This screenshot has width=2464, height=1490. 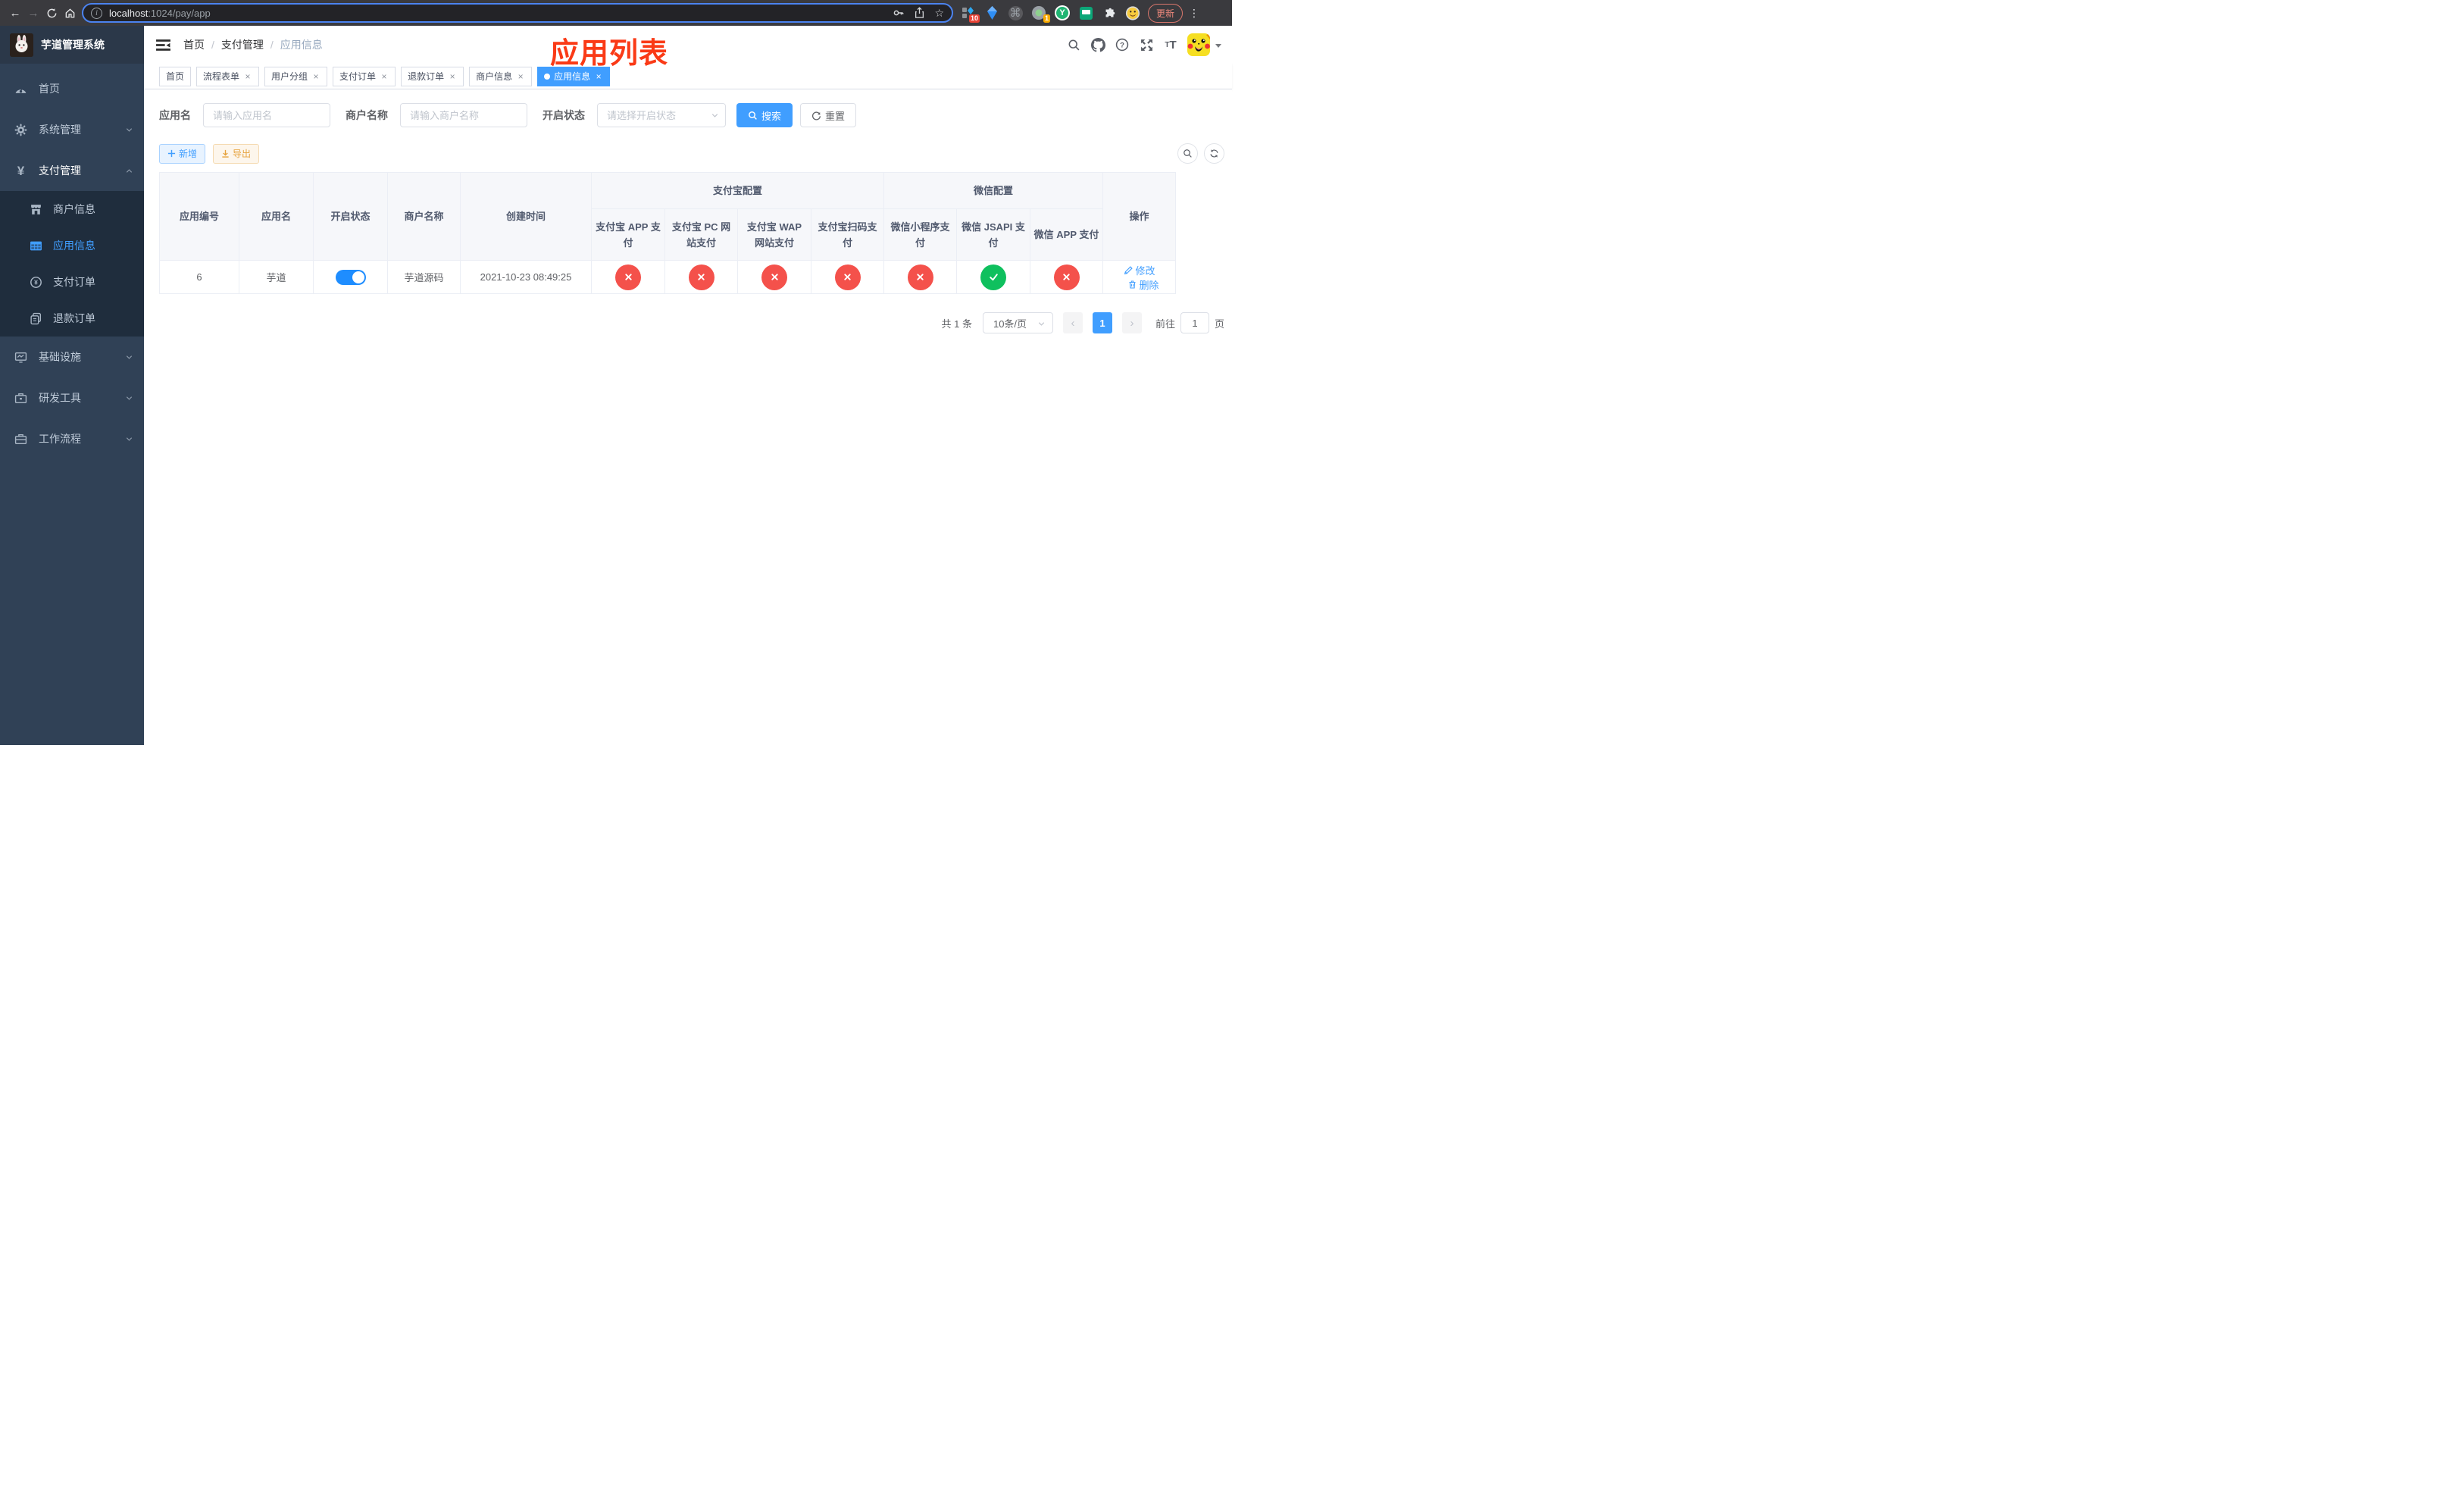 I want to click on briefcase-icon, so click(x=20, y=440).